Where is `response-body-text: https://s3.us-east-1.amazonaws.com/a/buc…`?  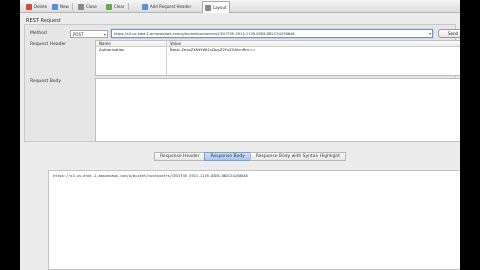 response-body-text: https://s3.us-east-1.amazonaws.com/a/buc… is located at coordinates (150, 176).